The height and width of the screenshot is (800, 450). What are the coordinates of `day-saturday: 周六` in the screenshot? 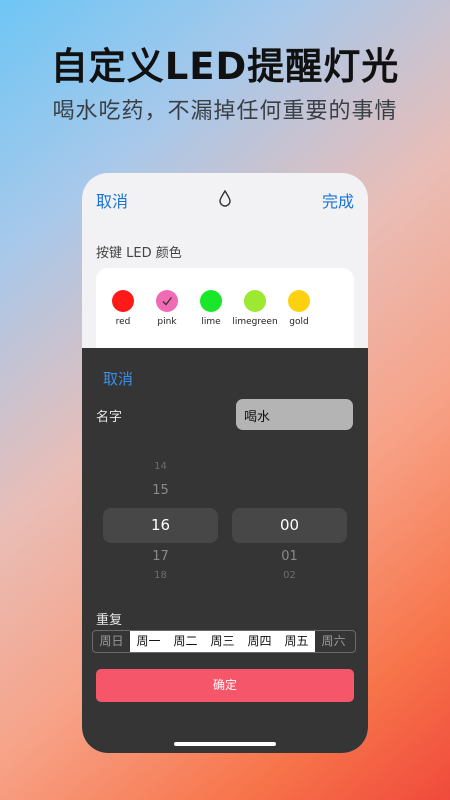 It's located at (333, 641).